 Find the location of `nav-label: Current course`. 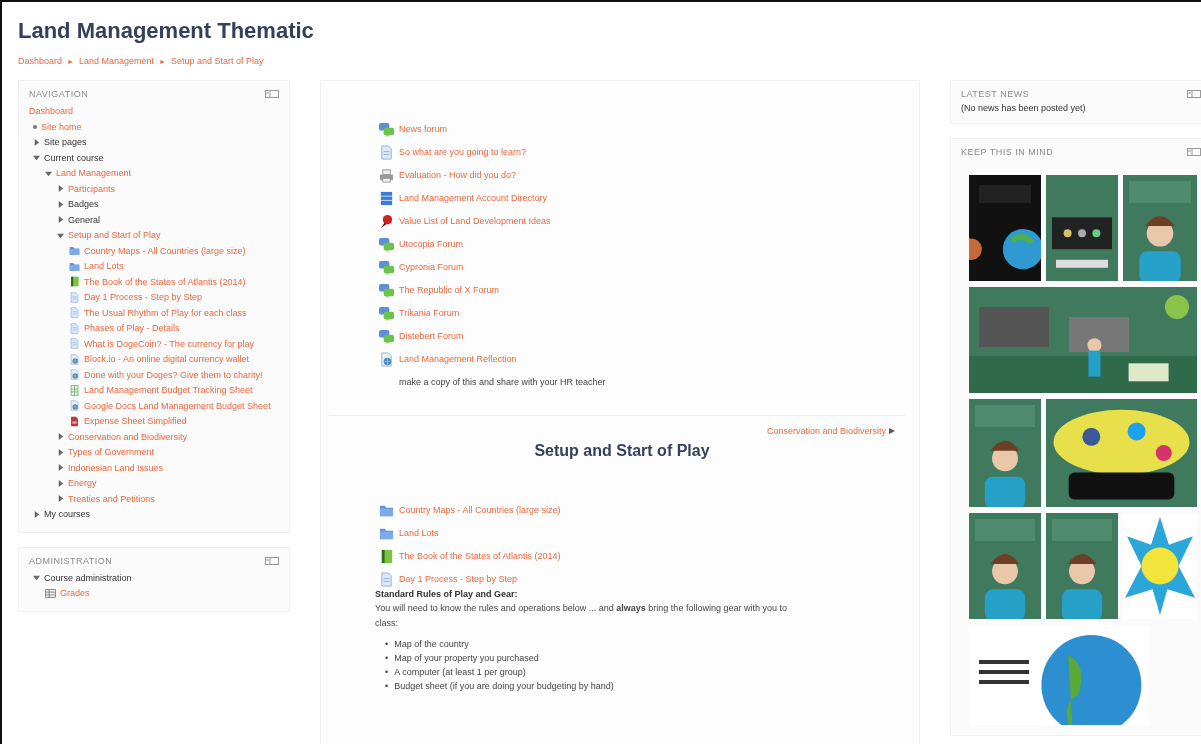

nav-label: Current course is located at coordinates (74, 157).